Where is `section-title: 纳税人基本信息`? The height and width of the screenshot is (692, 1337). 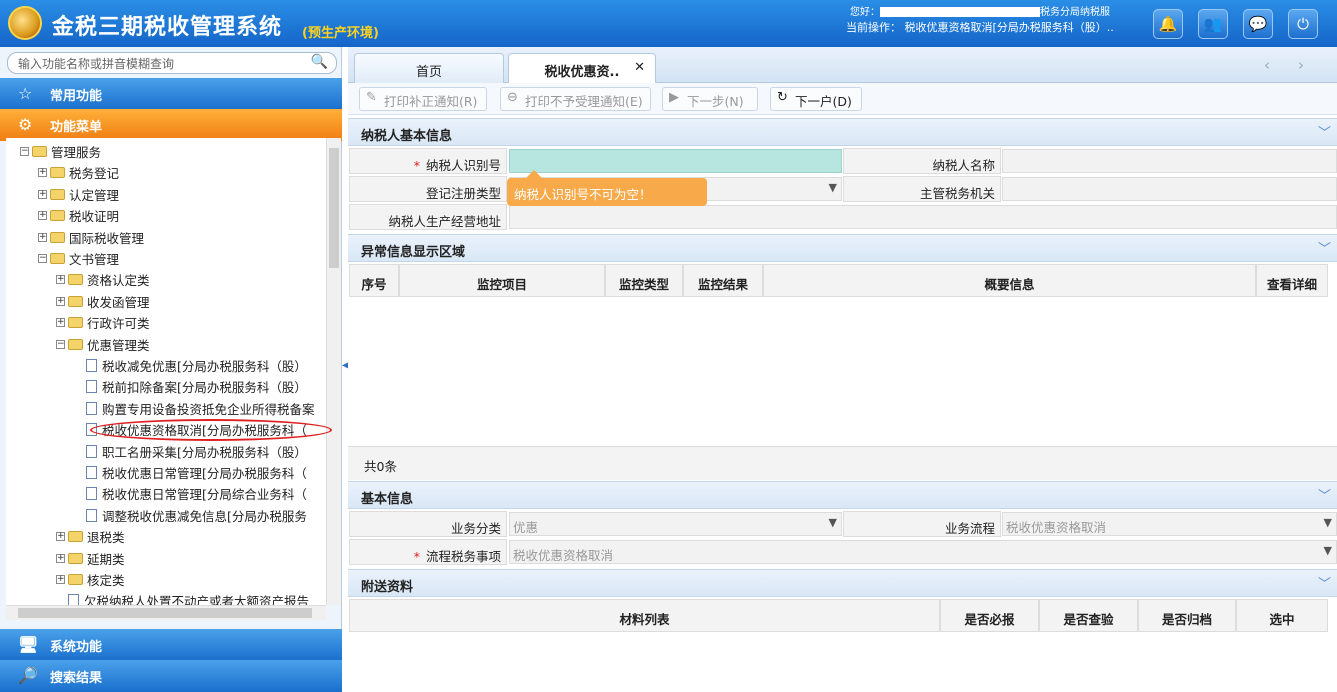 section-title: 纳税人基本信息 is located at coordinates (407, 136).